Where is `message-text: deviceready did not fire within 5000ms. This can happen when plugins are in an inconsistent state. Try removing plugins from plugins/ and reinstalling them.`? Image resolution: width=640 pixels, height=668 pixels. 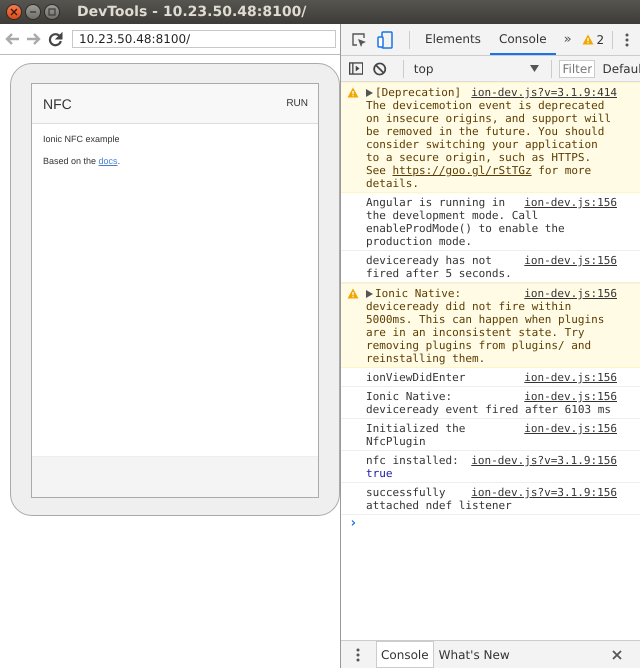 message-text: deviceready did not fire within 5000ms. This can happen when plugins are in an inconsistent state. Try removing plugins from plugins/ and reinstalling them. is located at coordinates (486, 332).